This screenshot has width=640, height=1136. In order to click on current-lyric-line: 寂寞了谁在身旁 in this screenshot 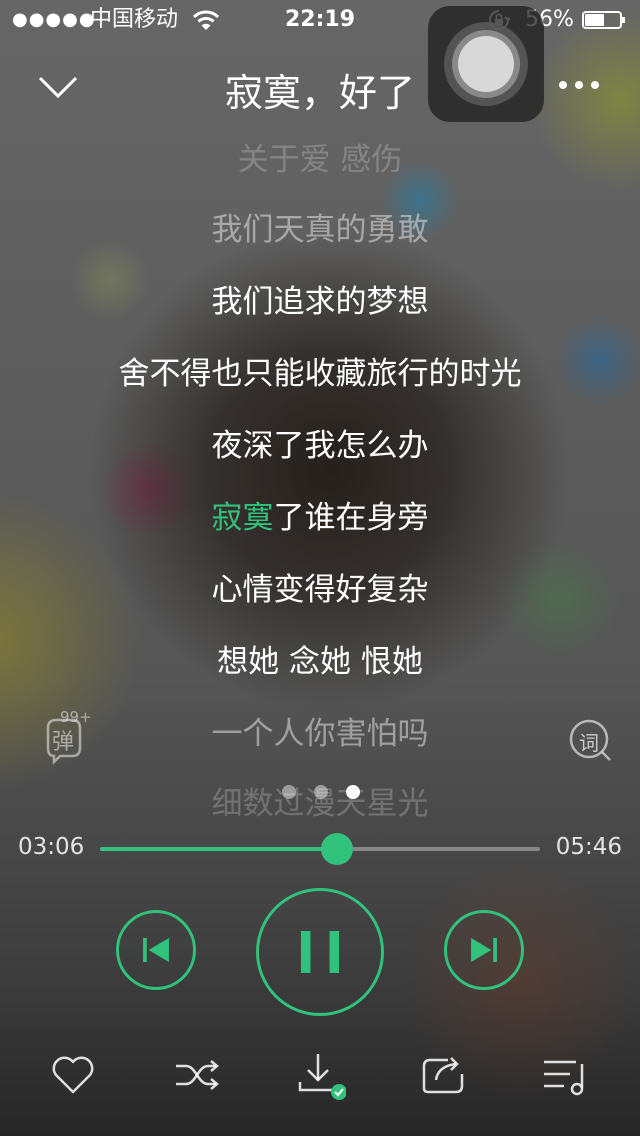, I will do `click(320, 514)`.